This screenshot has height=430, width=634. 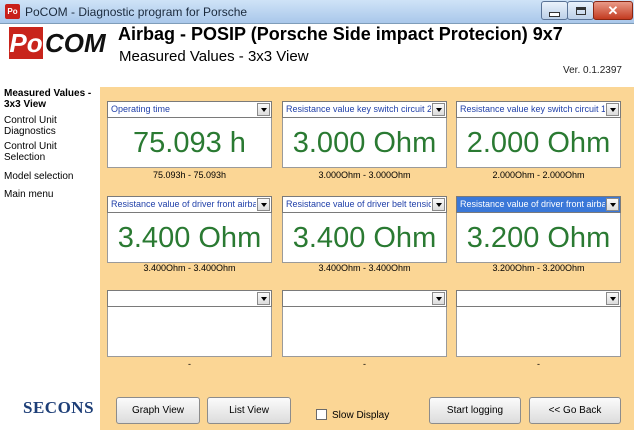 What do you see at coordinates (189, 364) in the screenshot?
I see `value-range-7: -` at bounding box center [189, 364].